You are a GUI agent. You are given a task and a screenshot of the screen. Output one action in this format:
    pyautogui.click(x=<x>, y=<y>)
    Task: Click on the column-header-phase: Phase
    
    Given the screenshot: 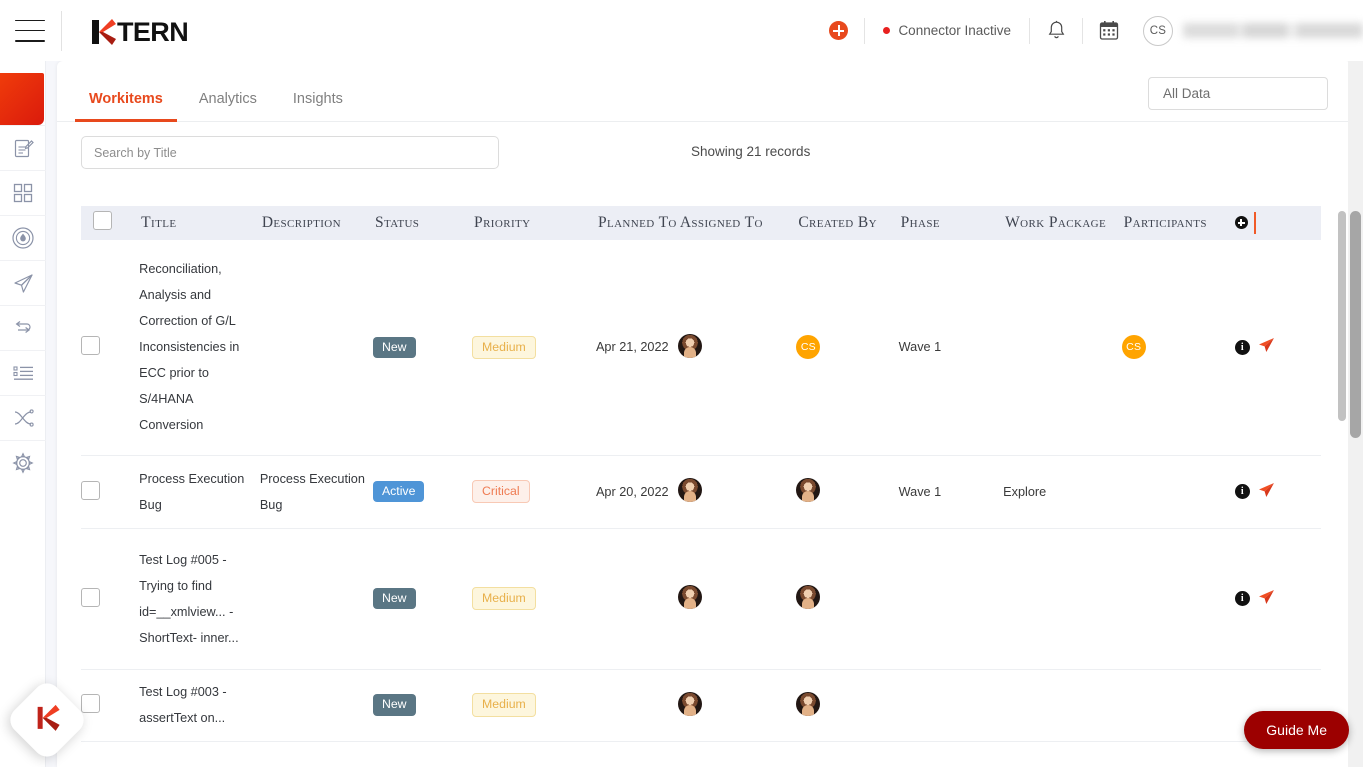 What is the action you would take?
    pyautogui.click(x=951, y=223)
    